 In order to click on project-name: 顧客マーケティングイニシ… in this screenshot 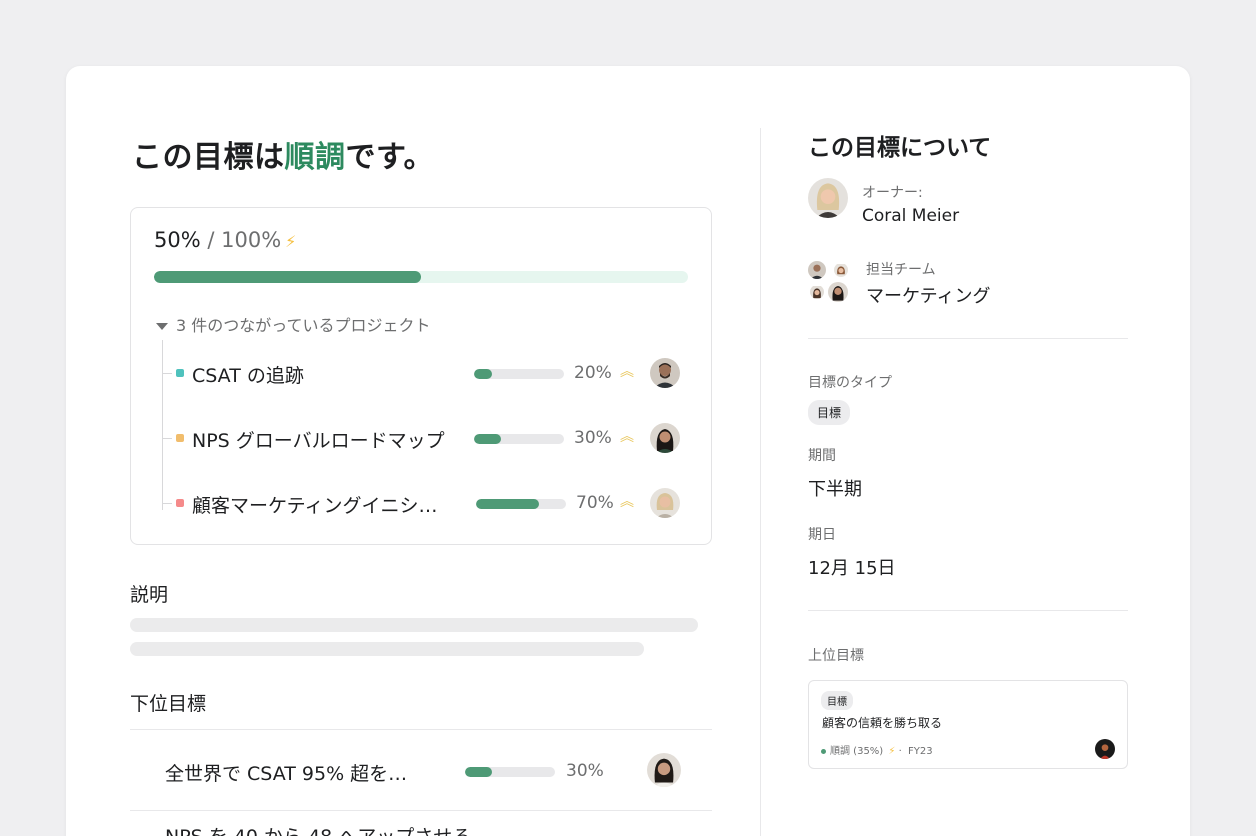, I will do `click(314, 504)`.